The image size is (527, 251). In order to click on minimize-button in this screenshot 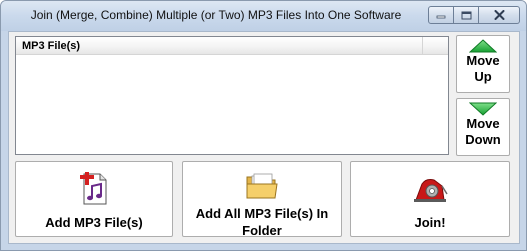, I will do `click(441, 15)`.